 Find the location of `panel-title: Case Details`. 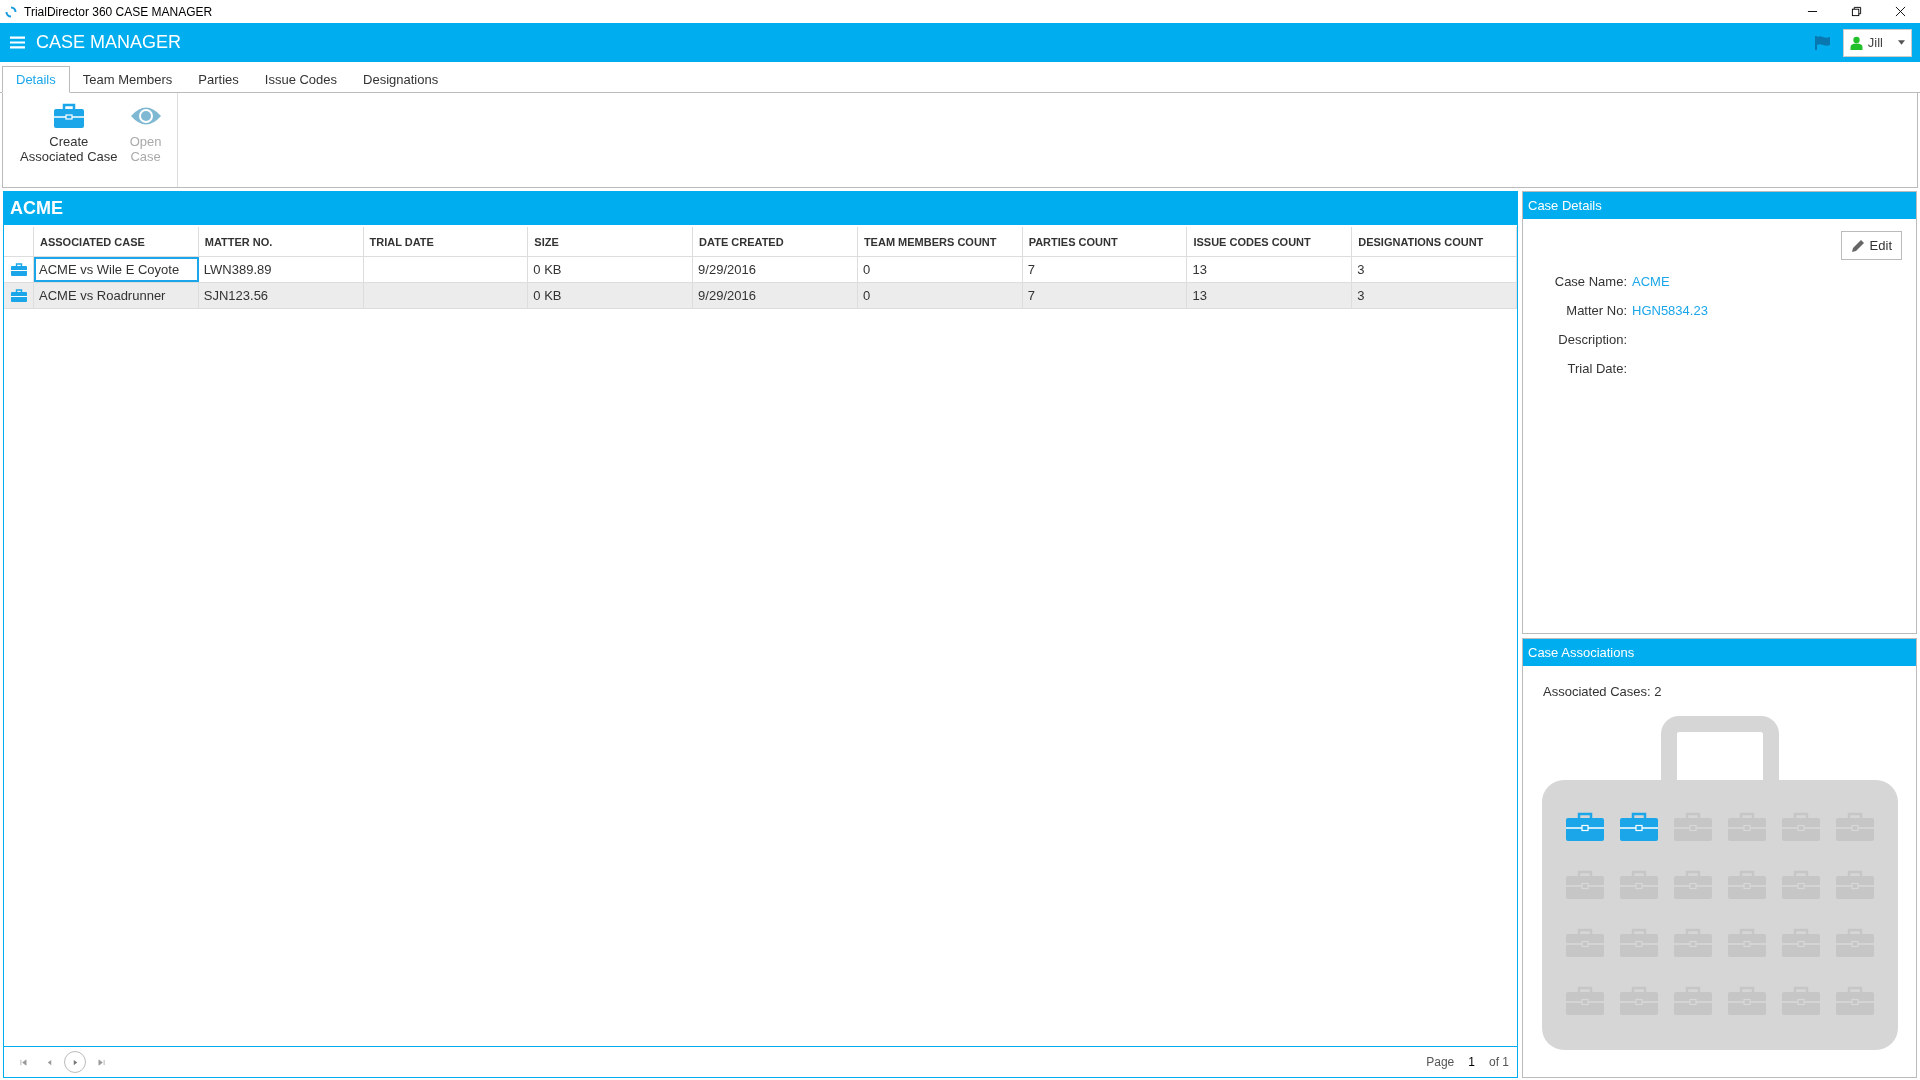

panel-title: Case Details is located at coordinates (1719, 205).